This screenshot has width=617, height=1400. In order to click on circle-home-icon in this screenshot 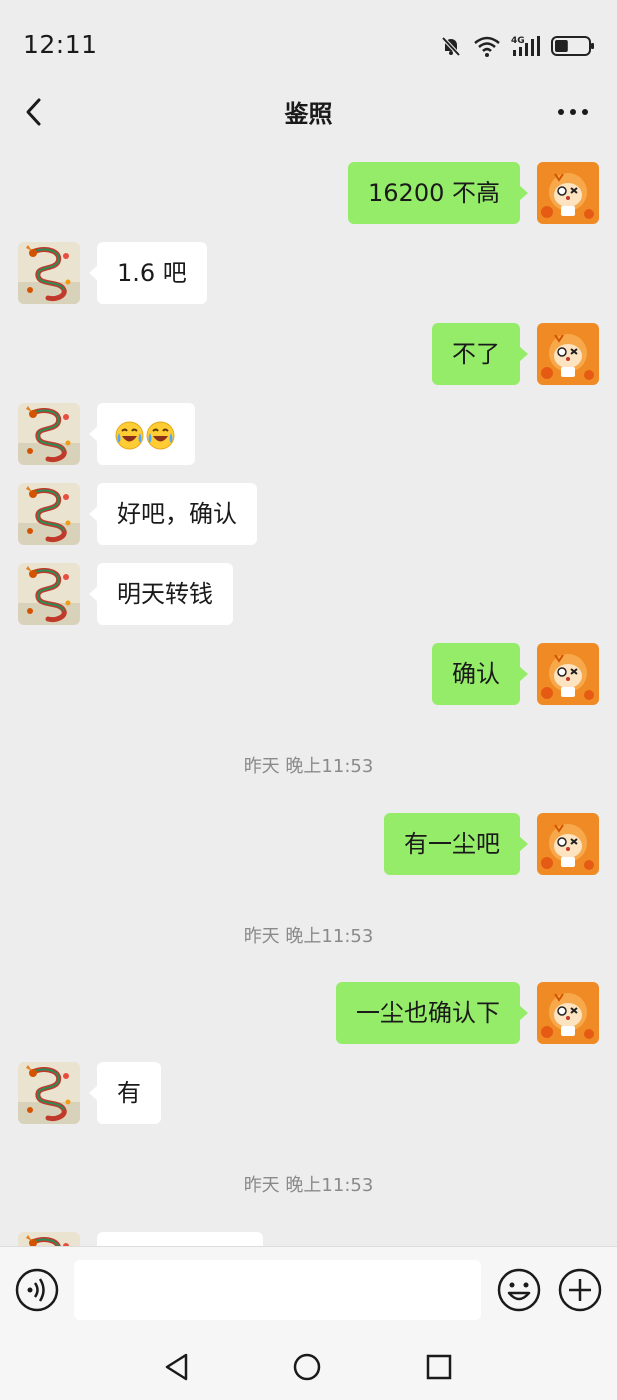, I will do `click(307, 1367)`.